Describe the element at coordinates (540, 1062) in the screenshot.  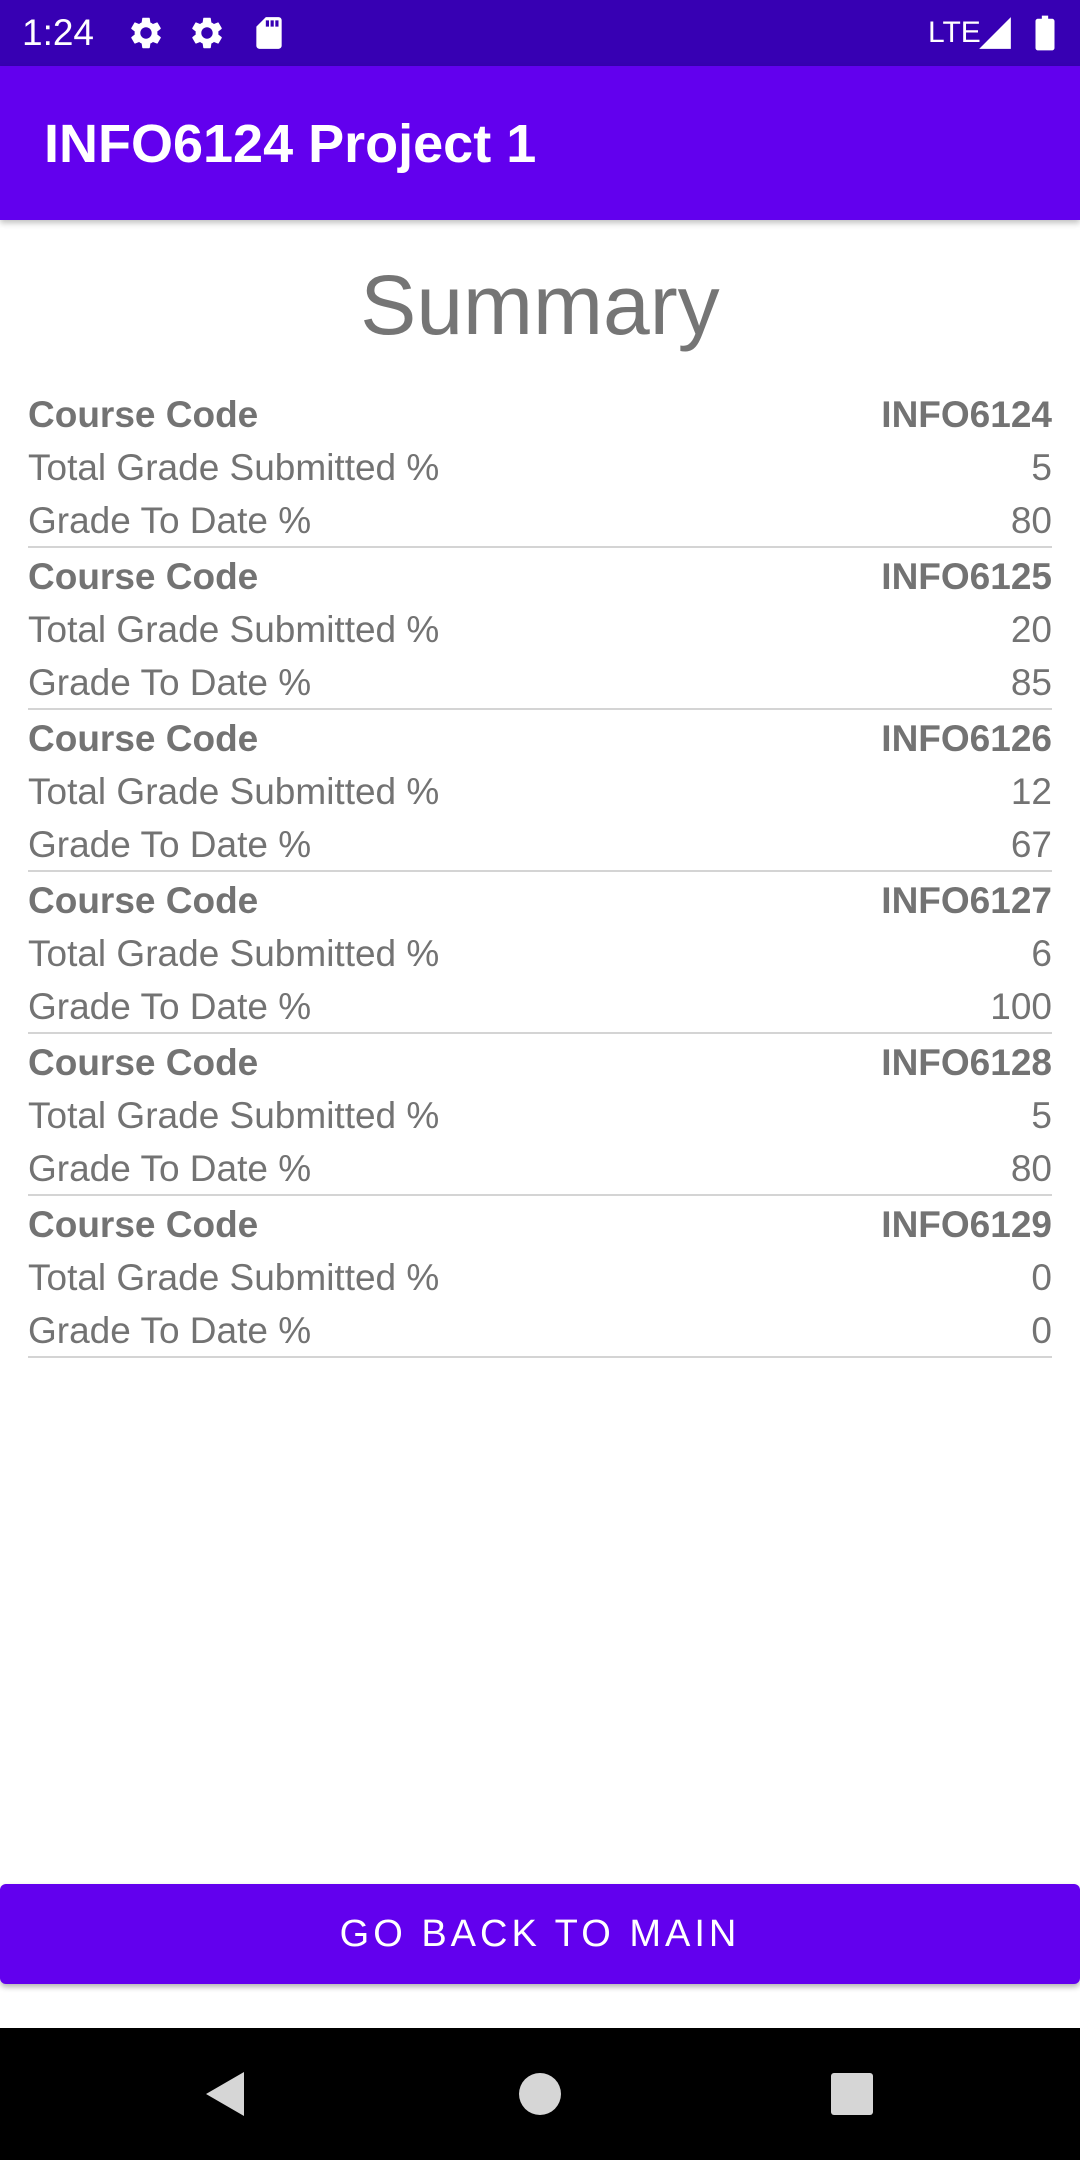
I see `course-code-row: Course Code INFO6128` at that location.